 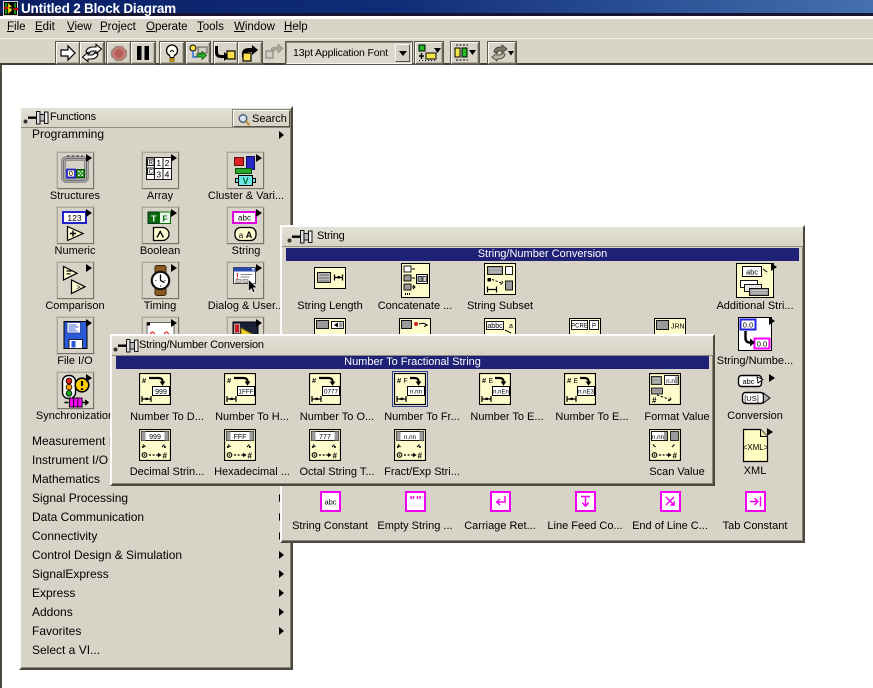 What do you see at coordinates (325, 437) in the screenshot?
I see `svg-text: 777` at bounding box center [325, 437].